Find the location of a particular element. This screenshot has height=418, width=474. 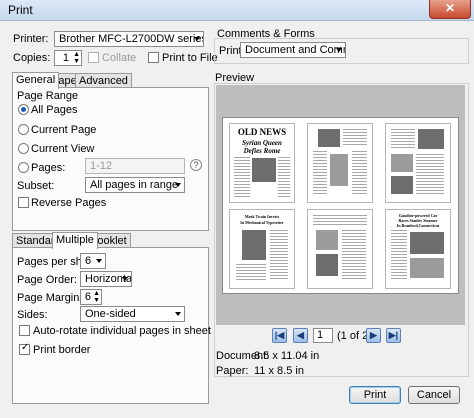

page-margins-stepper: 6 ▲ ▼ is located at coordinates (91, 297).